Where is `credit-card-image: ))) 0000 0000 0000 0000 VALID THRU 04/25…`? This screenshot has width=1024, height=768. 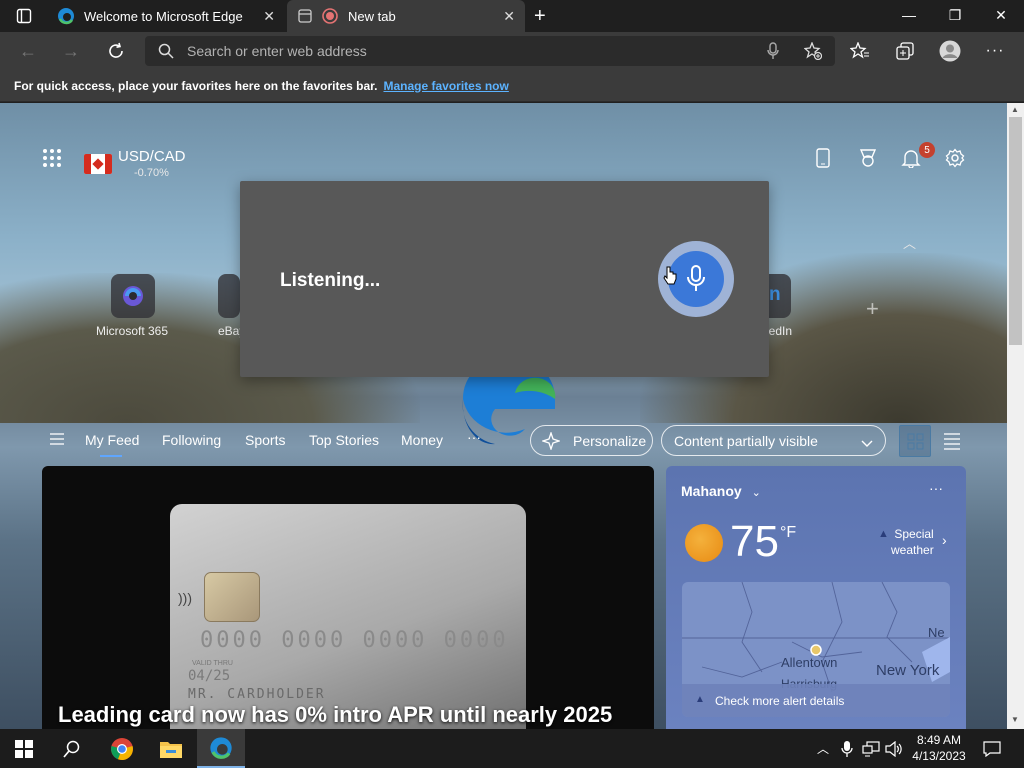 credit-card-image: ))) 0000 0000 0000 0000 VALID THRU 04/25… is located at coordinates (348, 616).